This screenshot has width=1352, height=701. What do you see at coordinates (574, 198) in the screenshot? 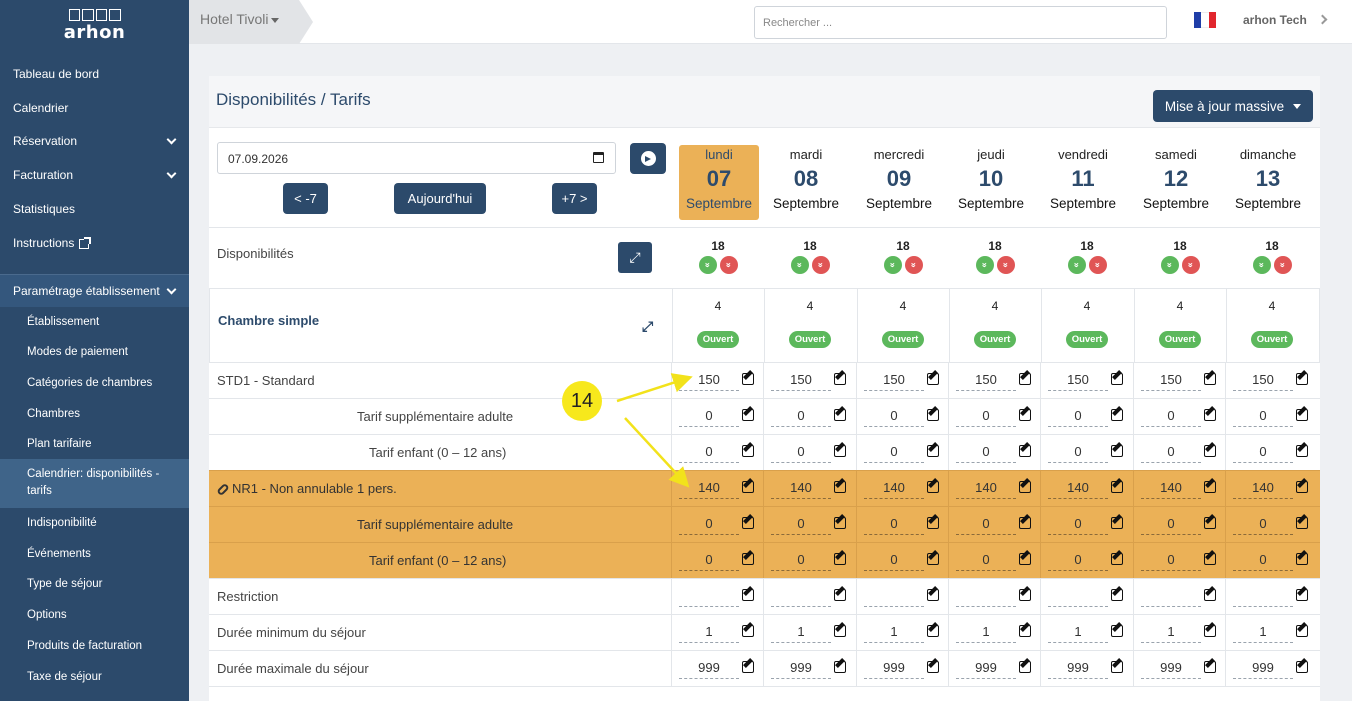
I see `next-week-button: +7 >` at bounding box center [574, 198].